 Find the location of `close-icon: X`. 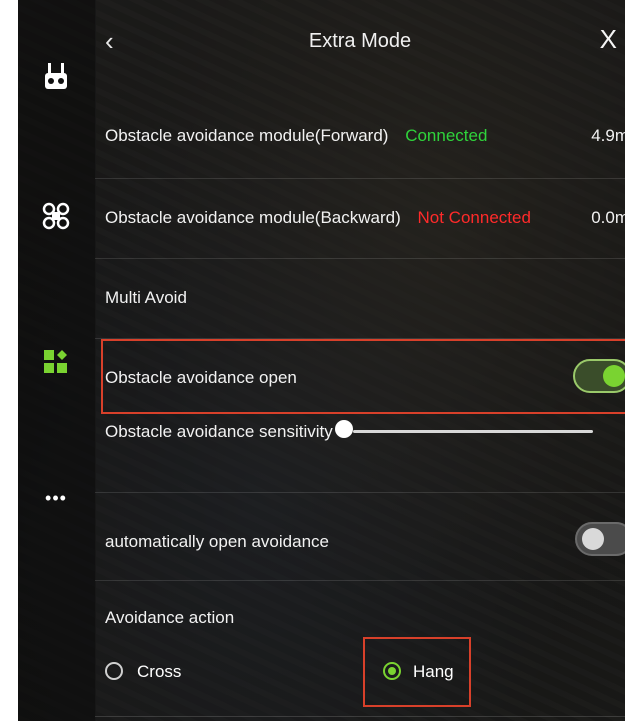

close-icon: X is located at coordinates (608, 39).